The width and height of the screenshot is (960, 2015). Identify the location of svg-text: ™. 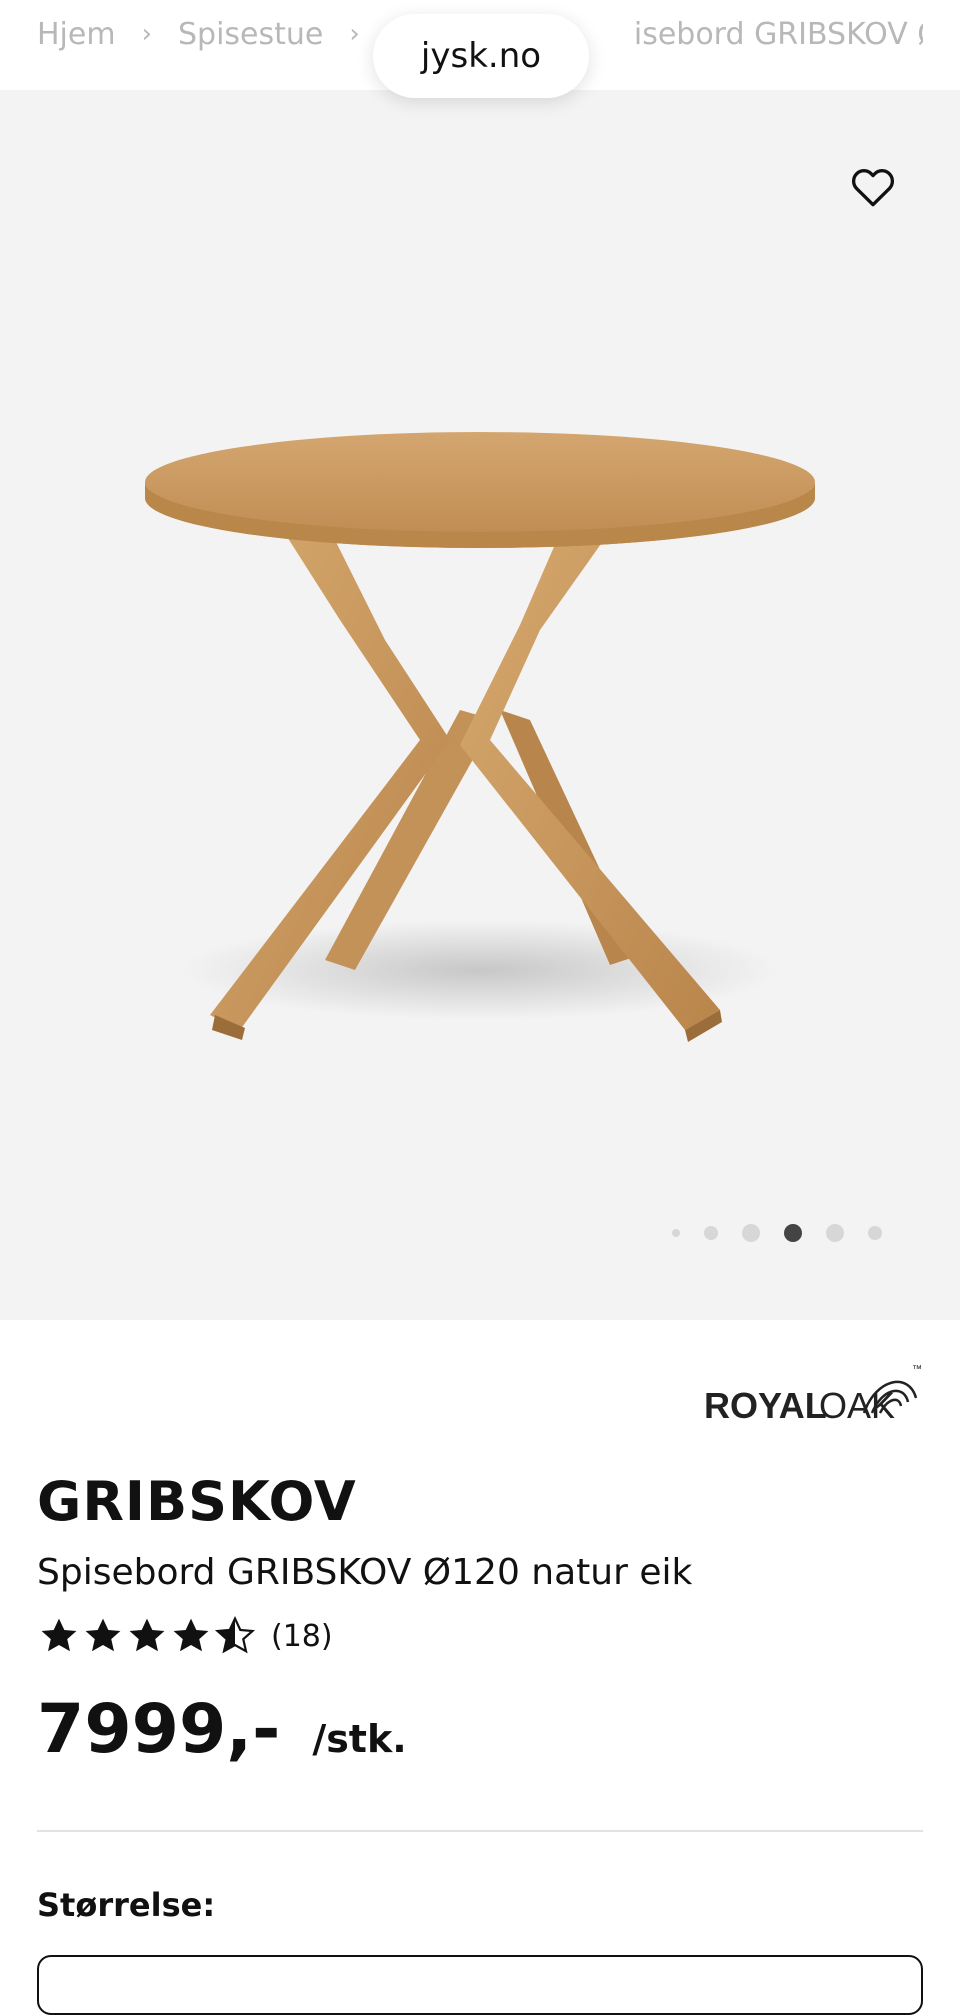
(917, 1369).